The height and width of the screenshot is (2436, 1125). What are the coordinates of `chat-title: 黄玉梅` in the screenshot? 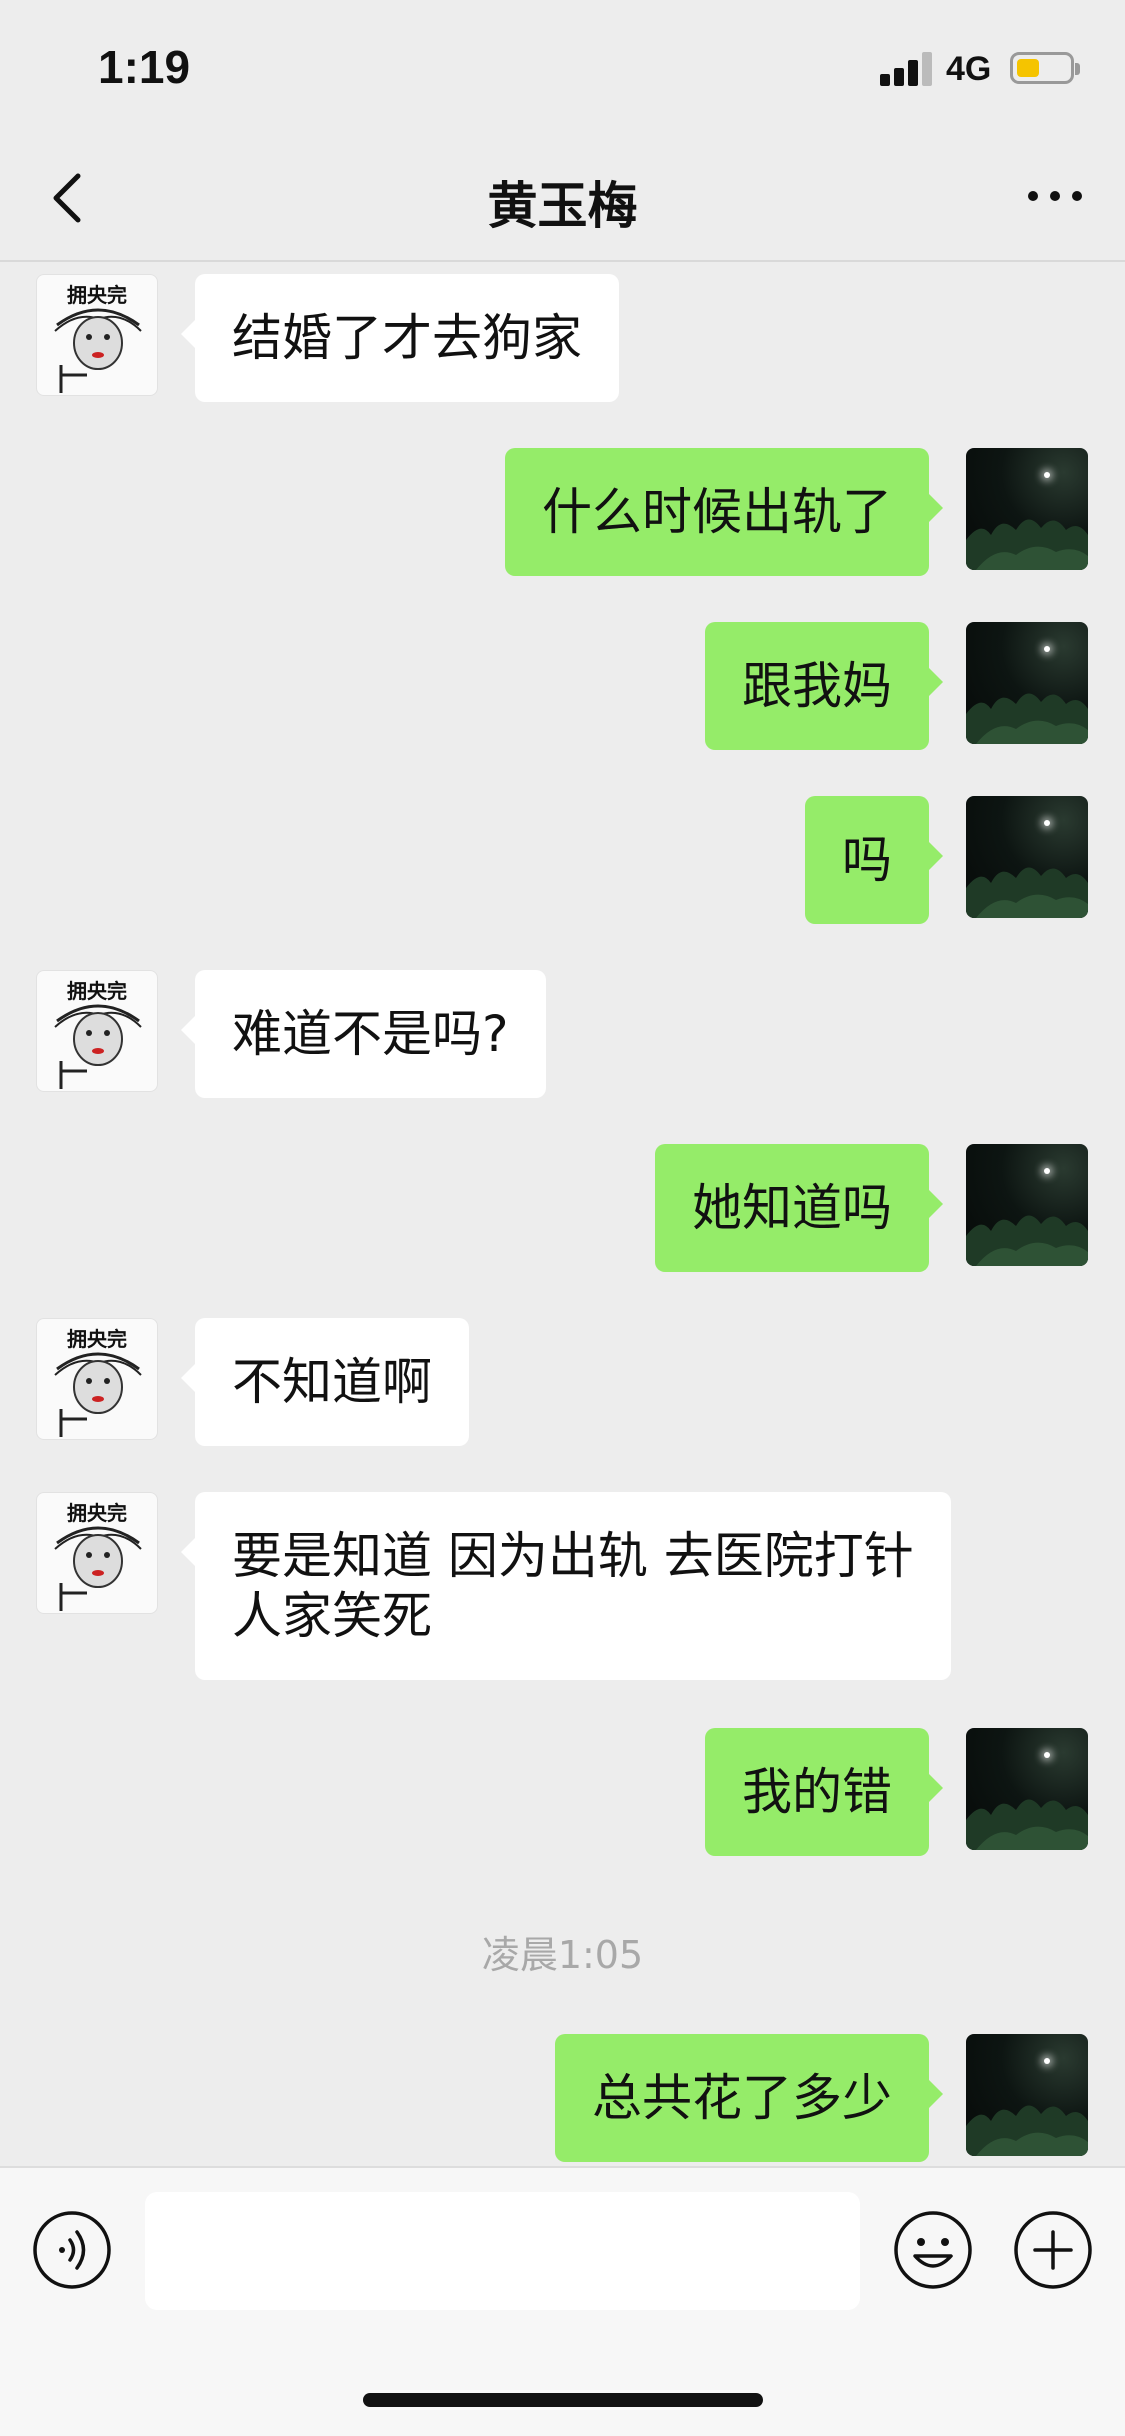 It's located at (562, 206).